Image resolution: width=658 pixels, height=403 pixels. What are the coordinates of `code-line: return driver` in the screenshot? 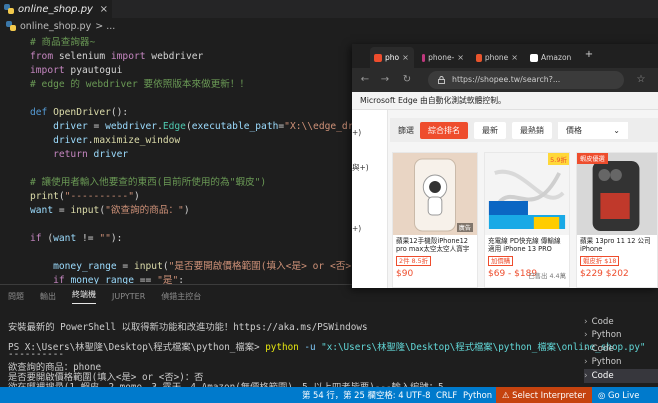 It's located at (180, 155).